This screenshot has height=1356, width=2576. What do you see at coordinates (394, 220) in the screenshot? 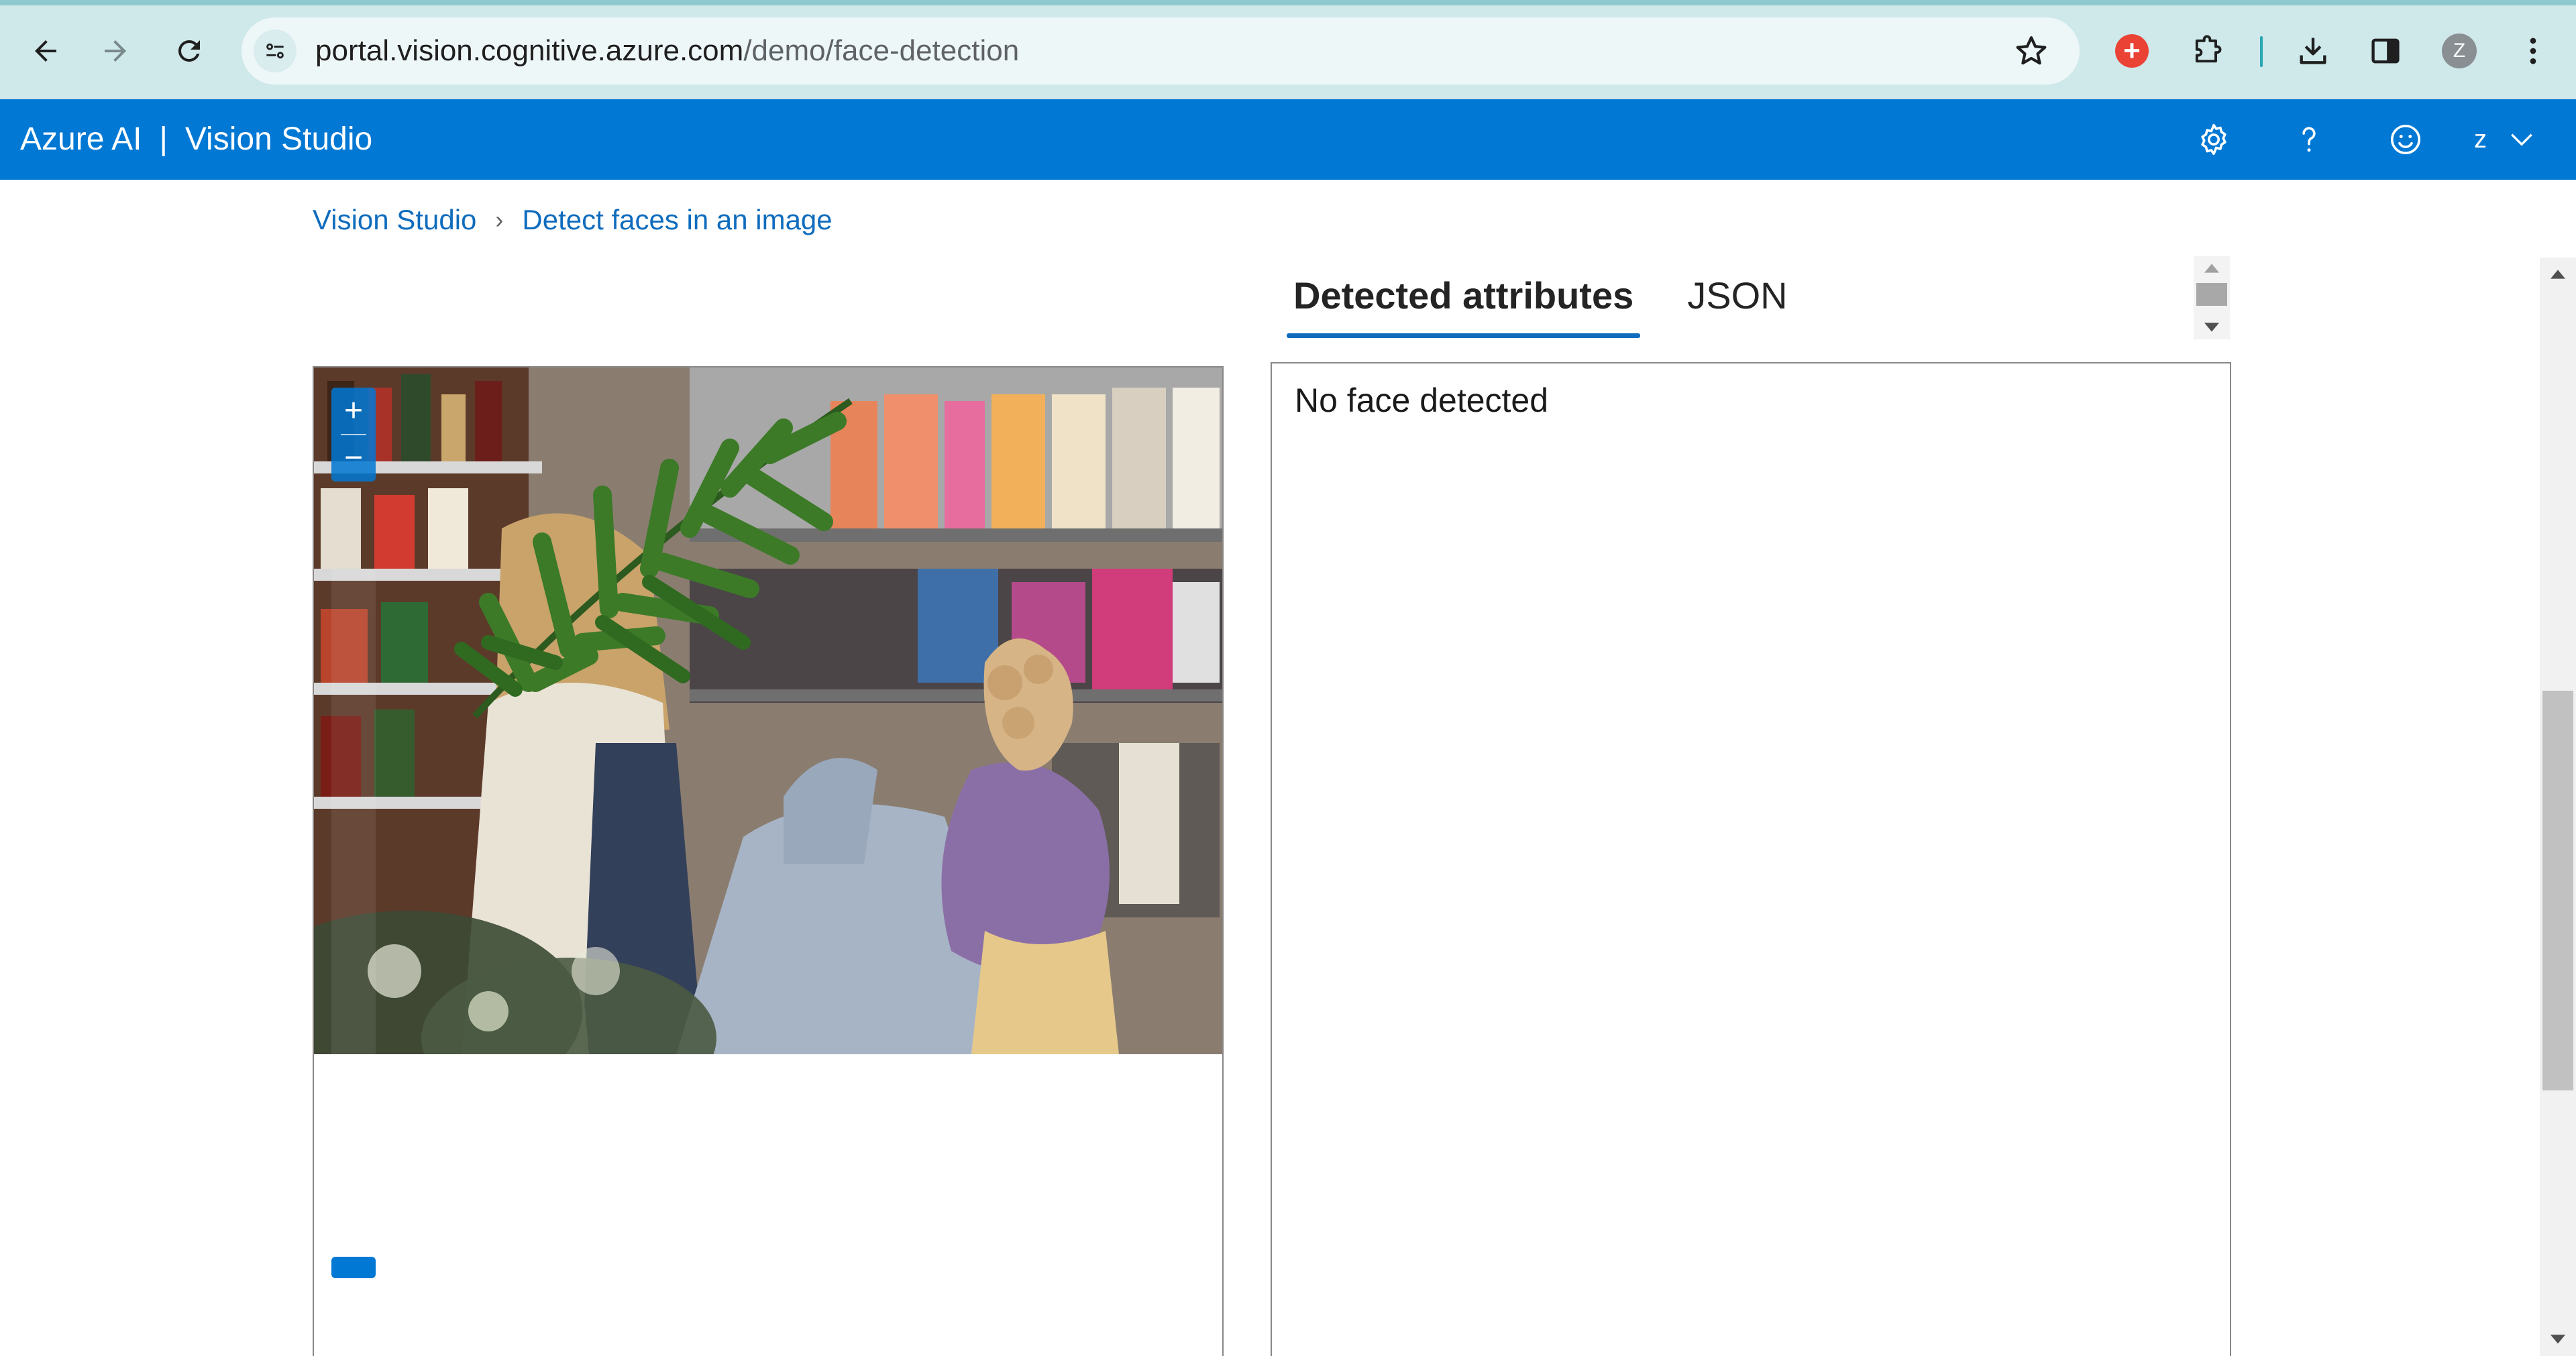
I see `breadcrumb-vision-studio: Vision Studio` at bounding box center [394, 220].